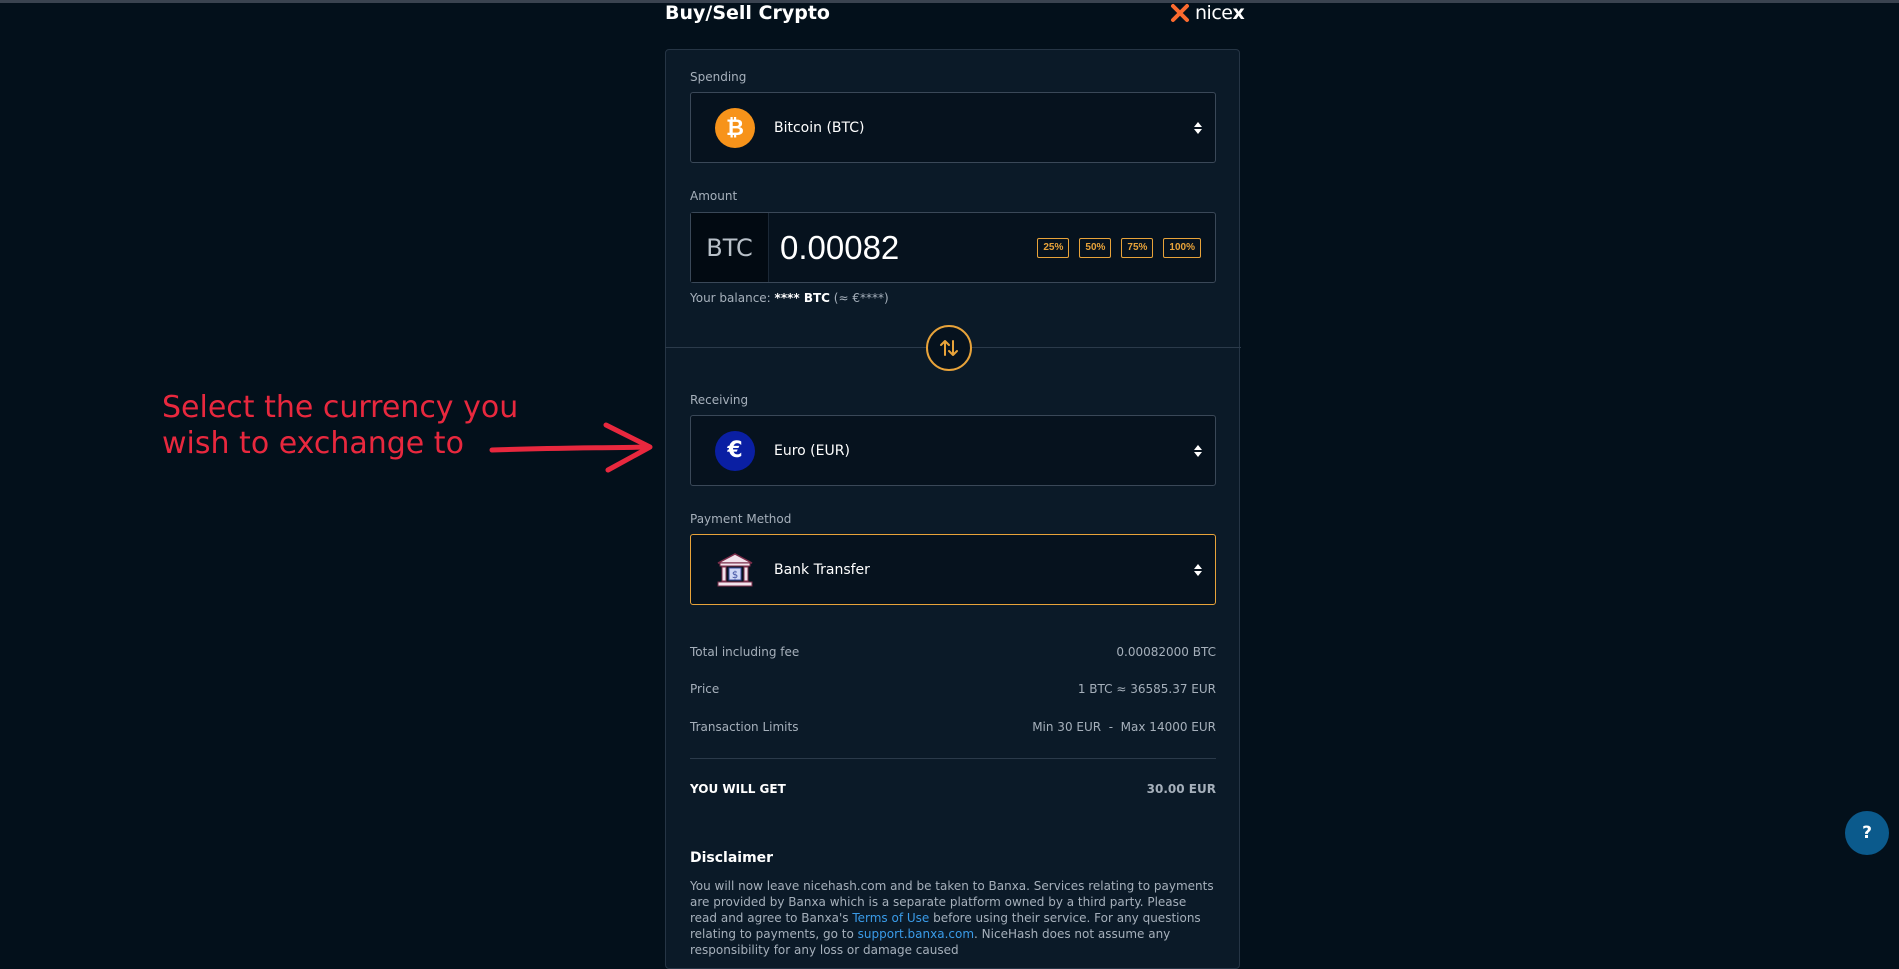 This screenshot has height=969, width=1899. Describe the element at coordinates (953, 127) in the screenshot. I see `spending-select: ₿ Bitcoin (BTC)` at that location.